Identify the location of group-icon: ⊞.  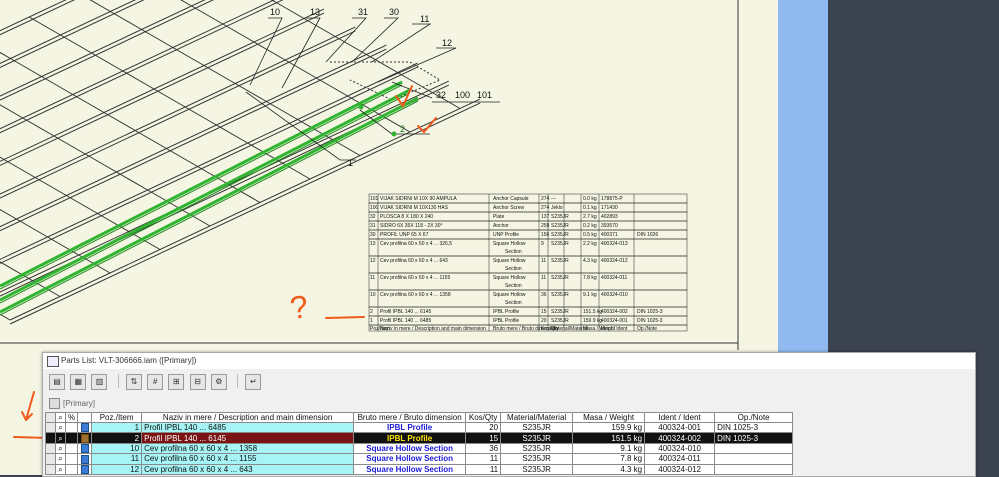
(176, 382).